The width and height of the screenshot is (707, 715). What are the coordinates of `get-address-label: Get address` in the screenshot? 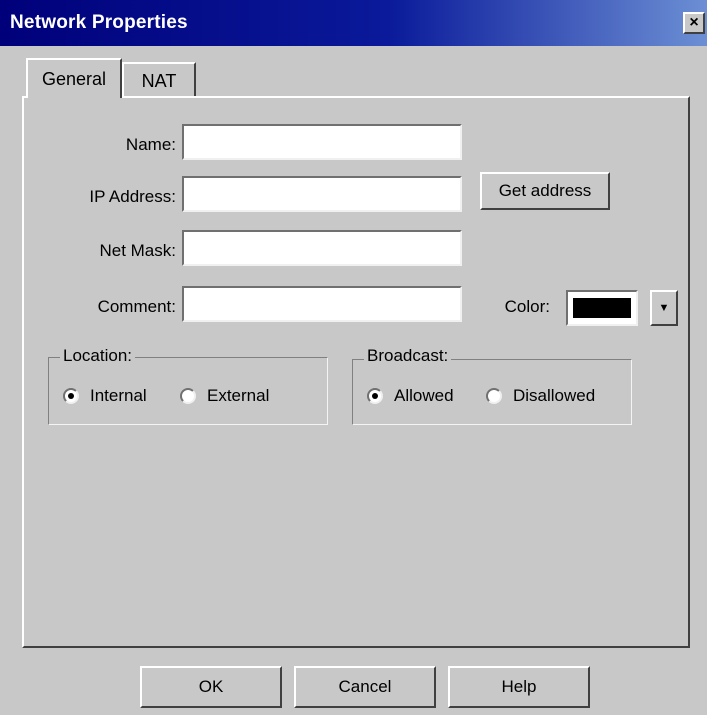 It's located at (545, 190).